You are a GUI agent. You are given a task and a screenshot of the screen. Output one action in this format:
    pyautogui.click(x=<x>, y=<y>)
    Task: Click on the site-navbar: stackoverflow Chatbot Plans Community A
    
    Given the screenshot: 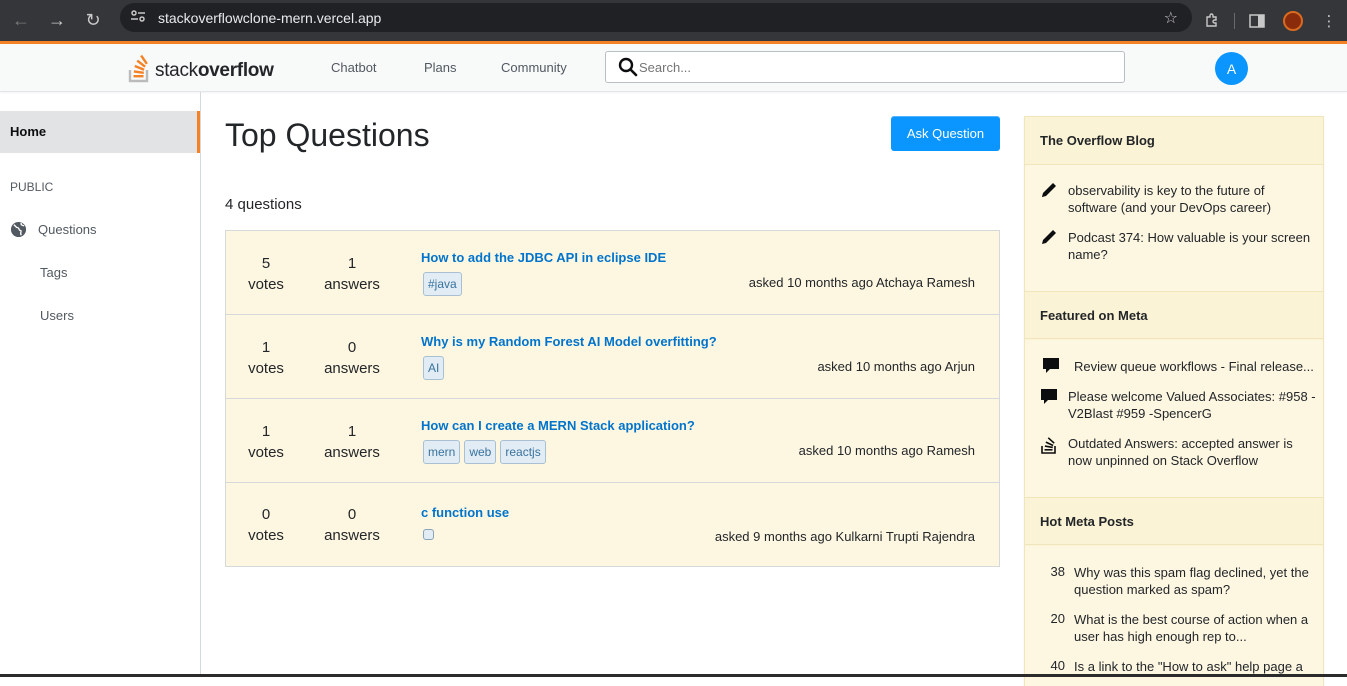 What is the action you would take?
    pyautogui.click(x=673, y=68)
    